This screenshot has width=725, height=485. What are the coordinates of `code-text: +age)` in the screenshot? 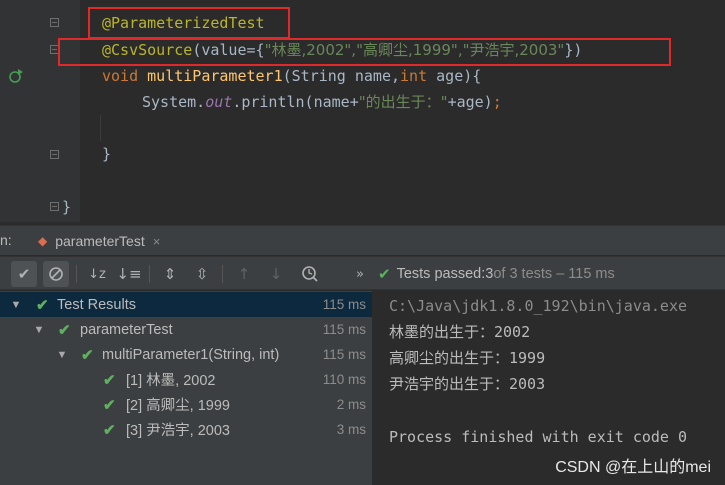 It's located at (470, 102).